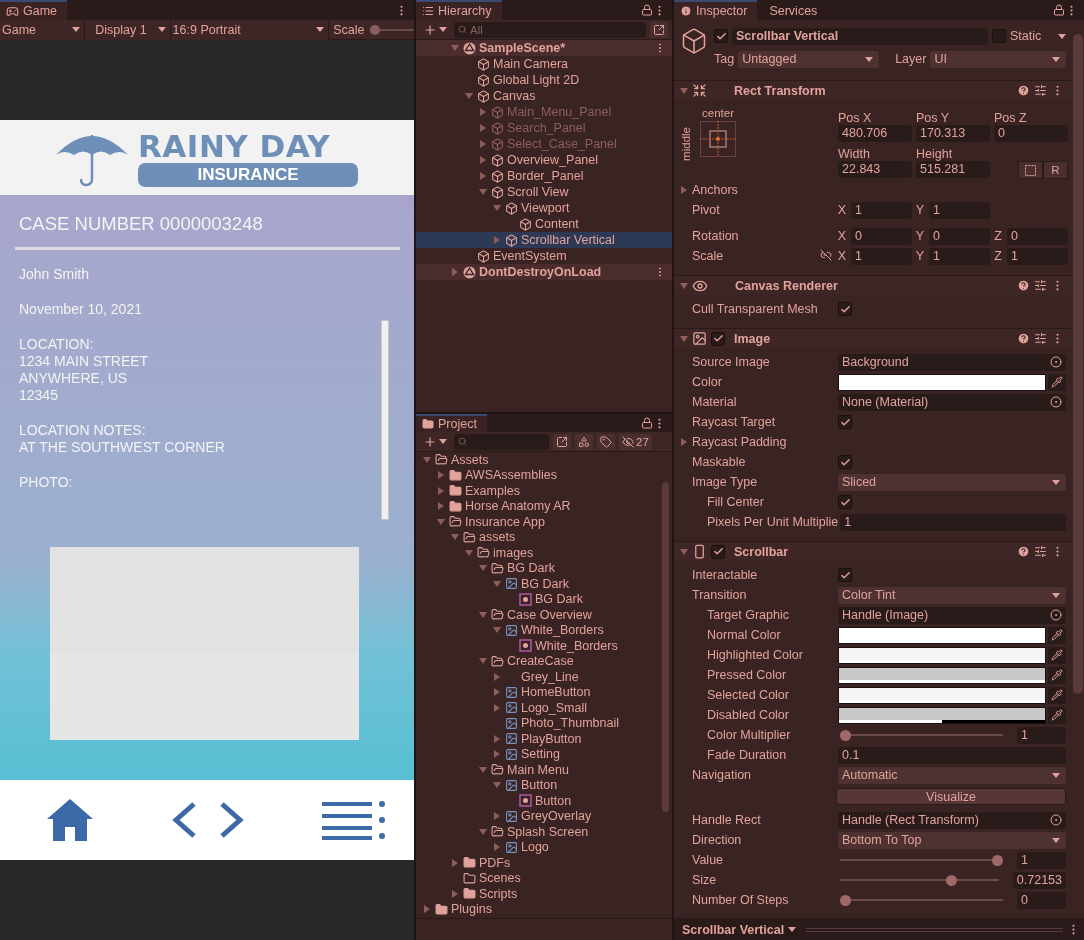 The height and width of the screenshot is (940, 1084). I want to click on hierarchy-item: Canvas, so click(544, 96).